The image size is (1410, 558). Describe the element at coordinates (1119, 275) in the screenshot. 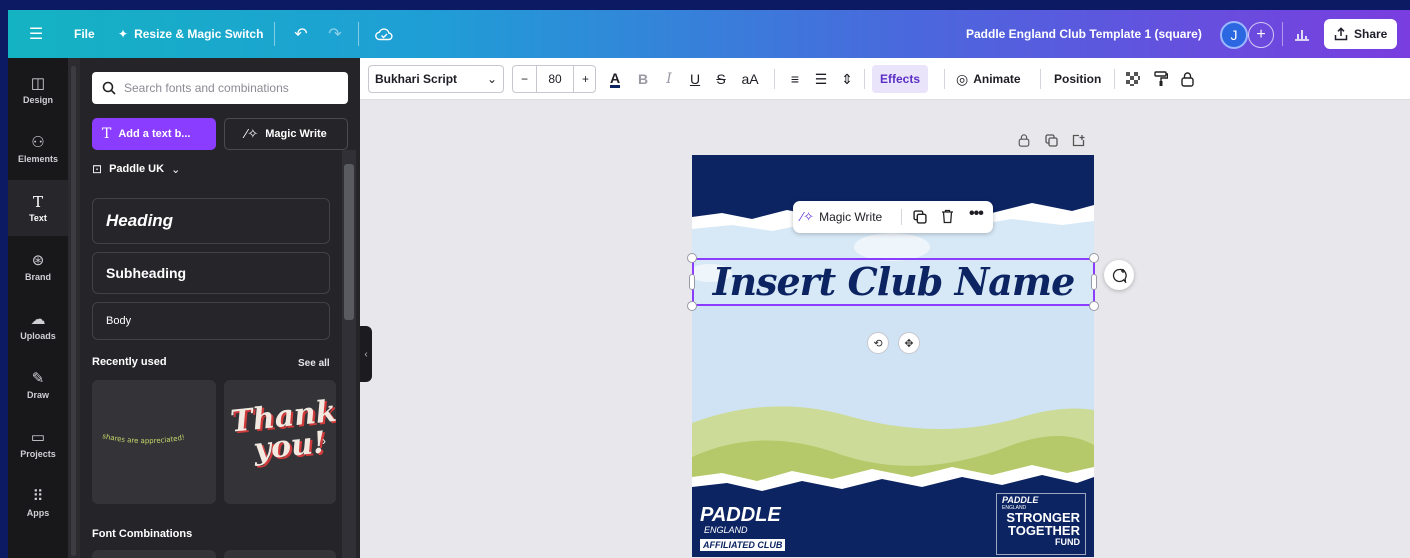

I see `add-comment-icon` at that location.